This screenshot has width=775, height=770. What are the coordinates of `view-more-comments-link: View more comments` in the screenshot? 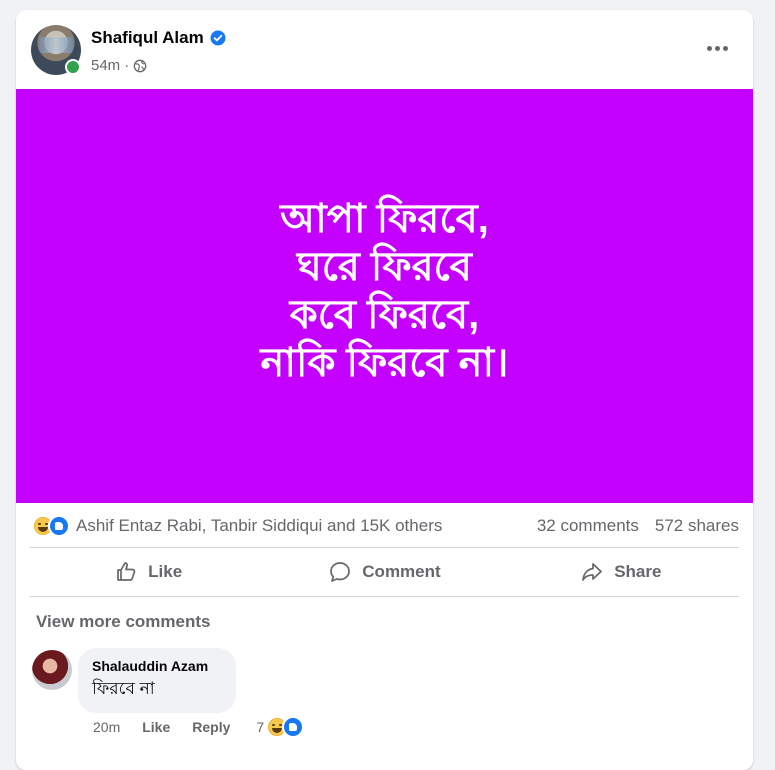 It's located at (123, 622).